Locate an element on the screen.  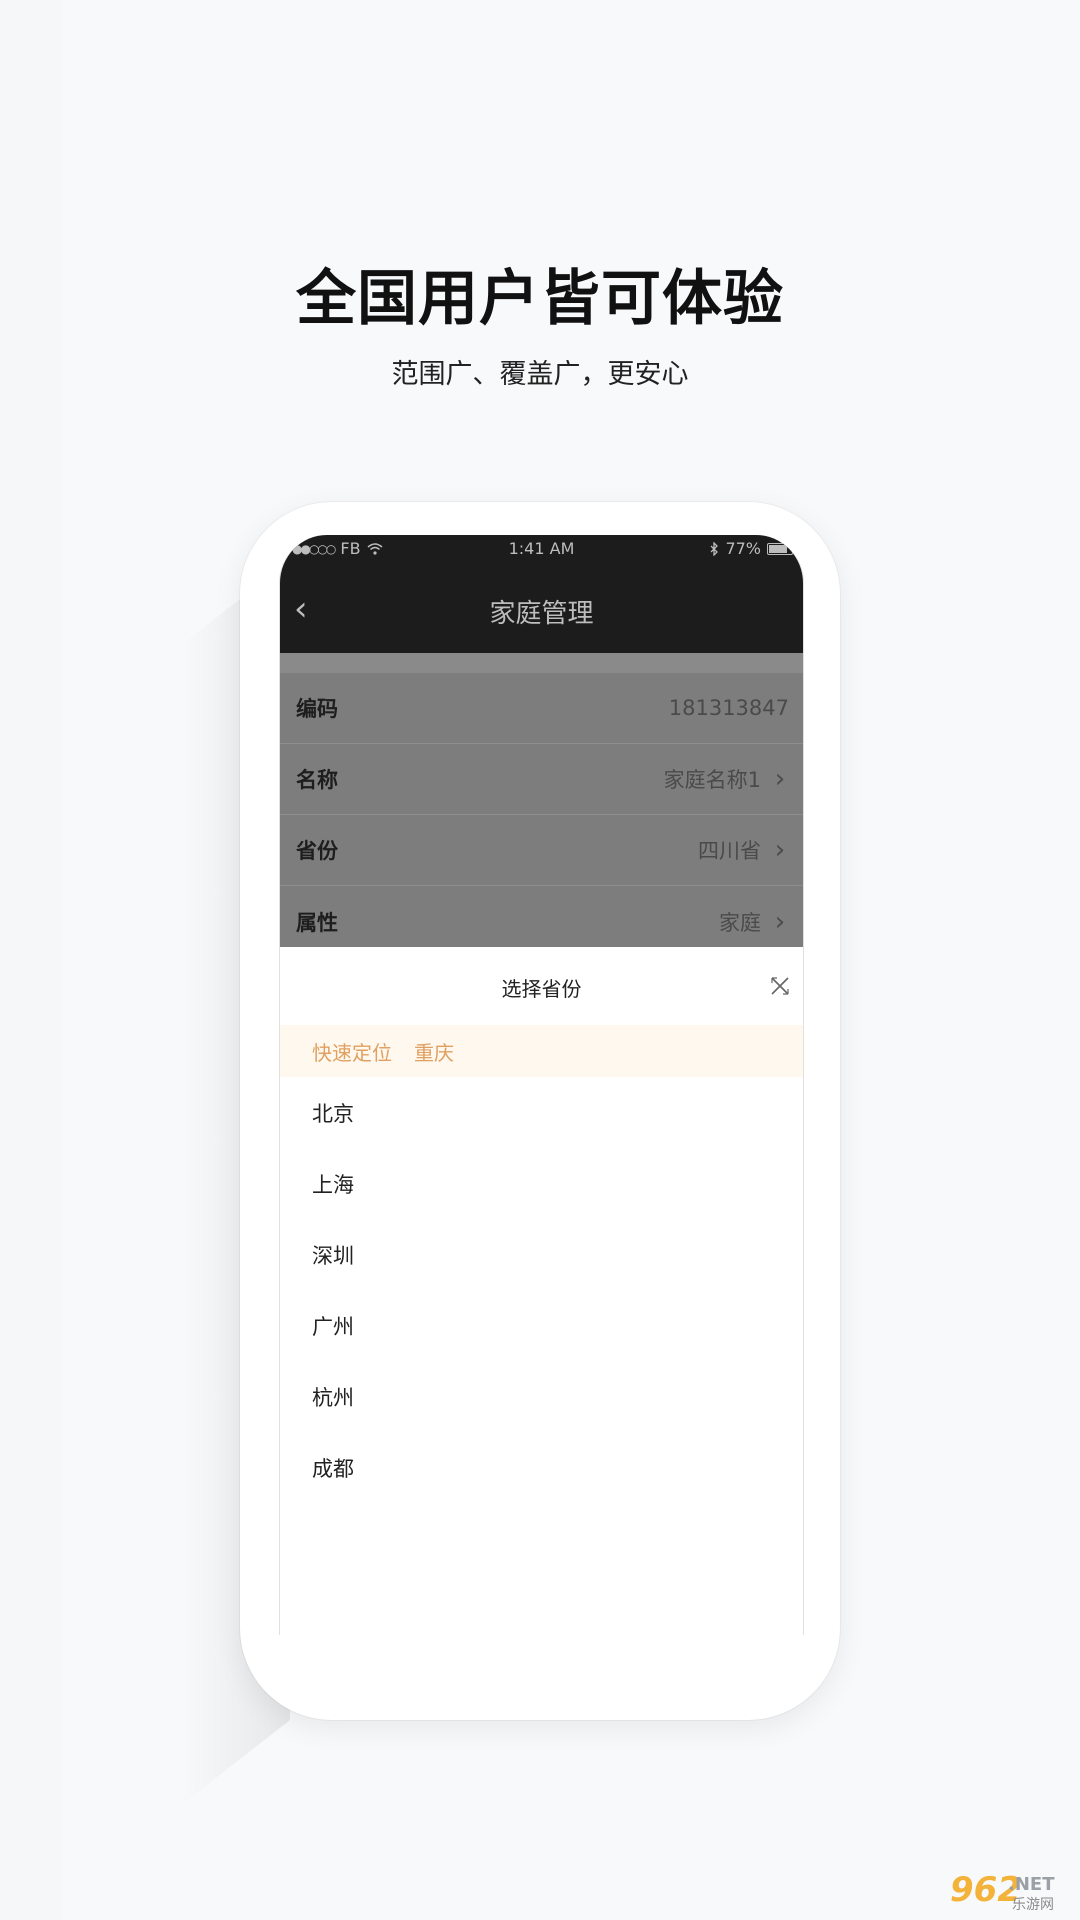
promo-headline: 全国用户皆可体验 is located at coordinates (540, 299).